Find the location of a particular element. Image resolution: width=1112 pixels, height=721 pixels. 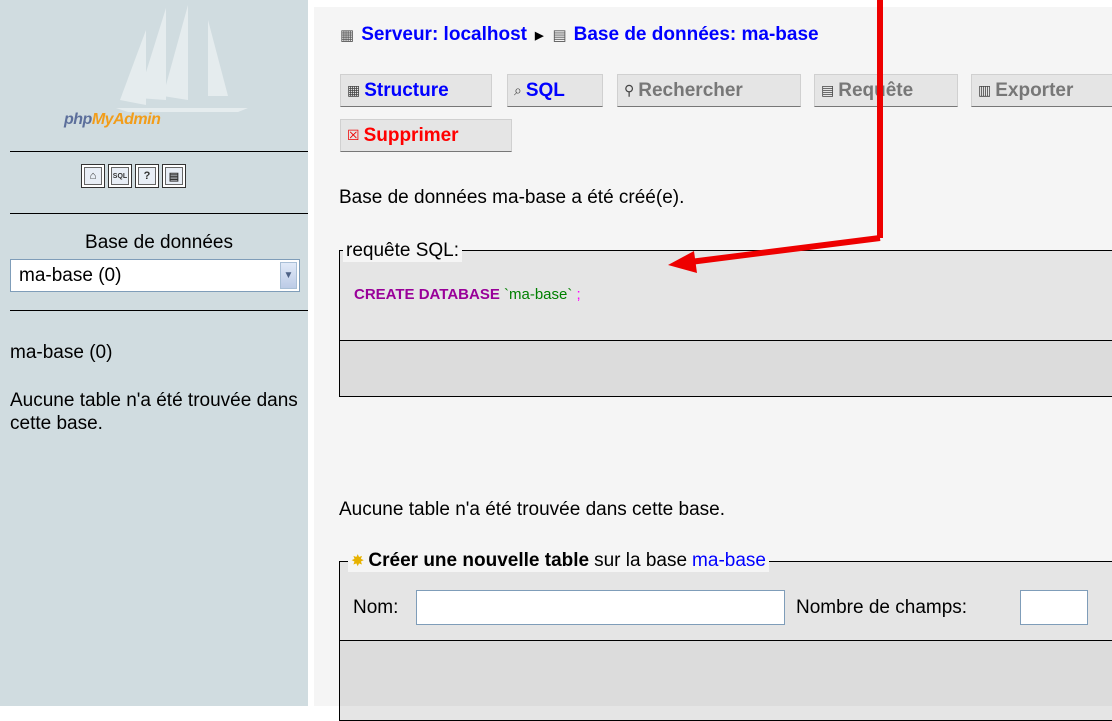

create-table-database-link: ma-base is located at coordinates (729, 561).